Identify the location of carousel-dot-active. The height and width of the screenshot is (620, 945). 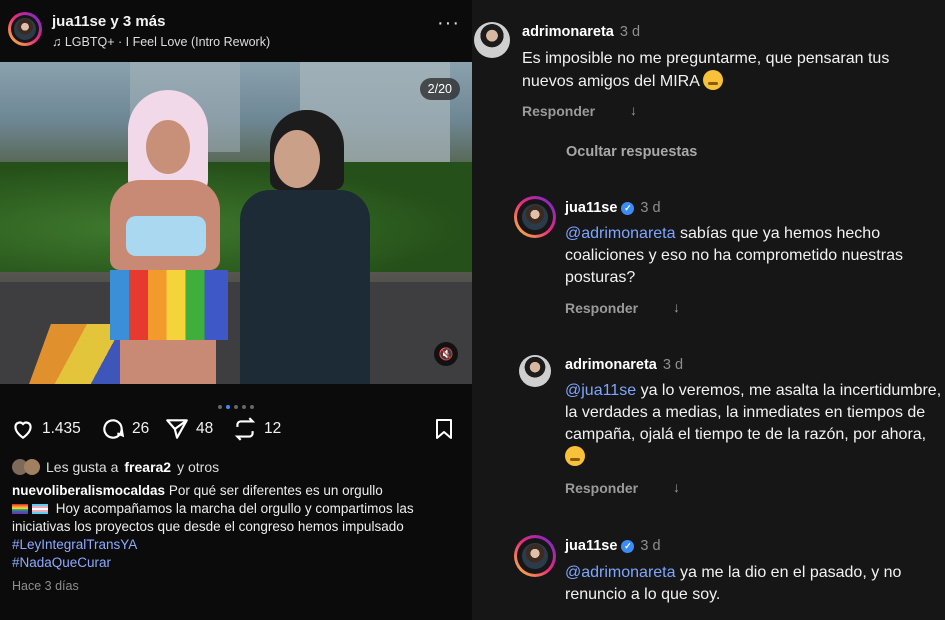
(228, 407).